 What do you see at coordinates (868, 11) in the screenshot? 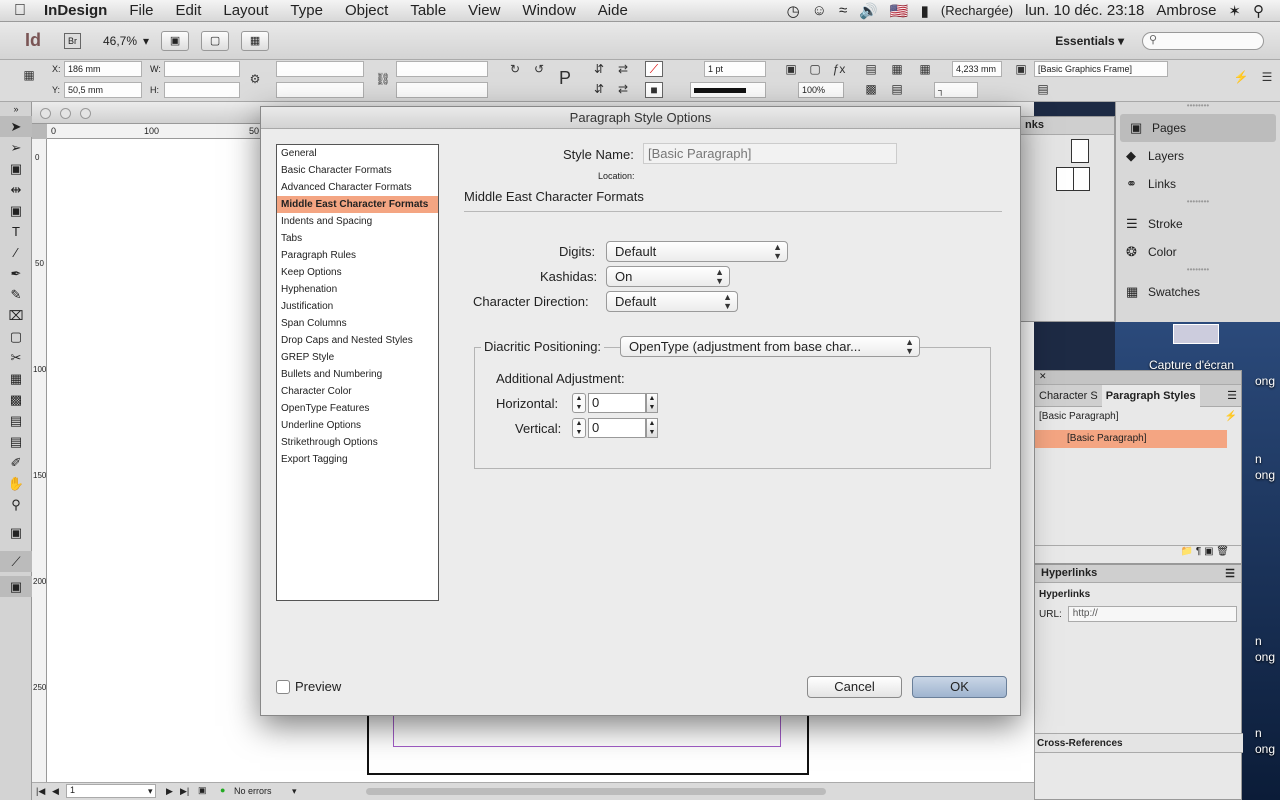
I see `volume-icon: 🔊` at bounding box center [868, 11].